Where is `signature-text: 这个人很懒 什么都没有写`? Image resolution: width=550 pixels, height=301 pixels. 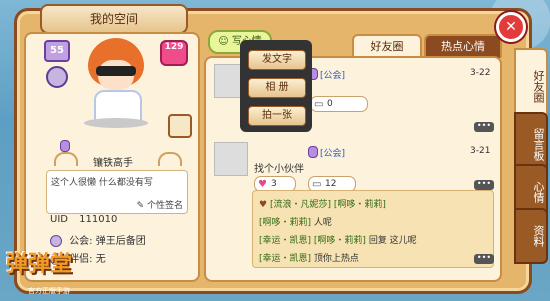 signature-text: 这个人很懒 什么都没有写 is located at coordinates (102, 183).